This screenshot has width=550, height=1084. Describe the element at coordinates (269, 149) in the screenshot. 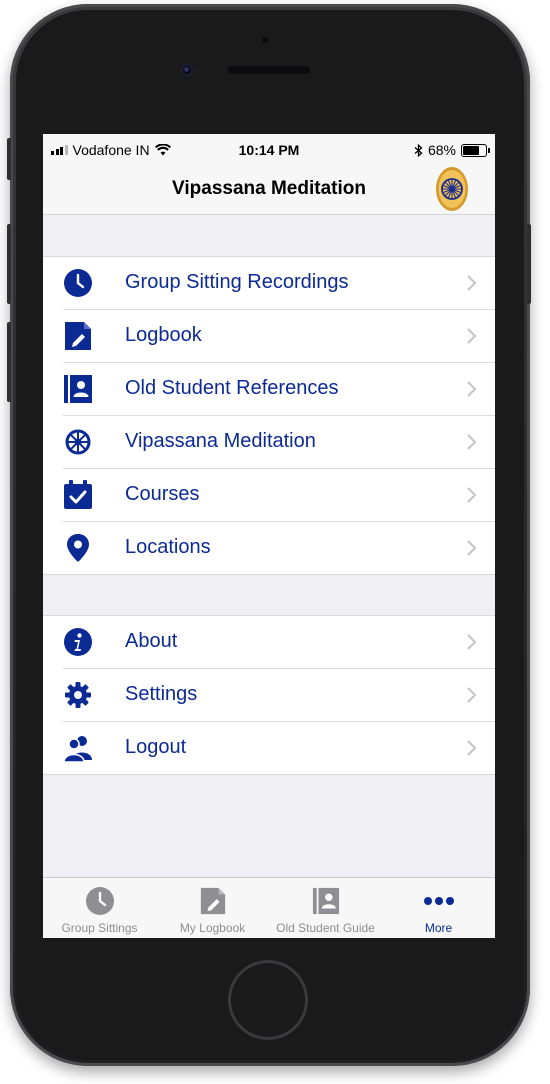

I see `status-bar: Vodafone IN 10:14 PM 68%` at that location.